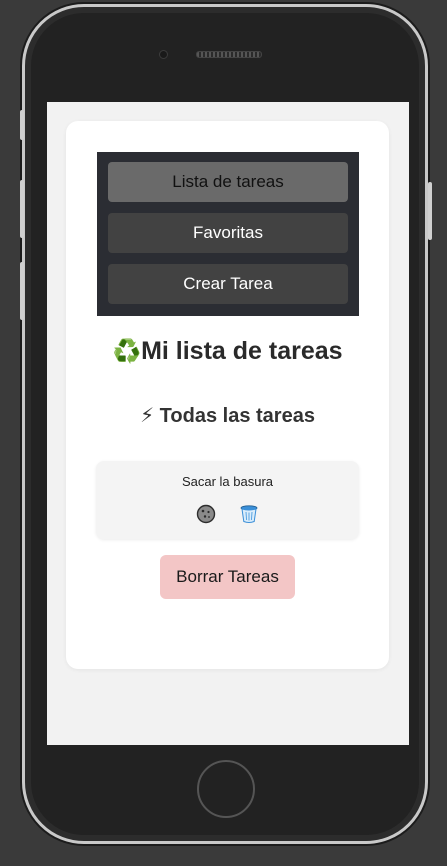 This screenshot has width=447, height=866. Describe the element at coordinates (249, 514) in the screenshot. I see `trash-can-icon` at that location.